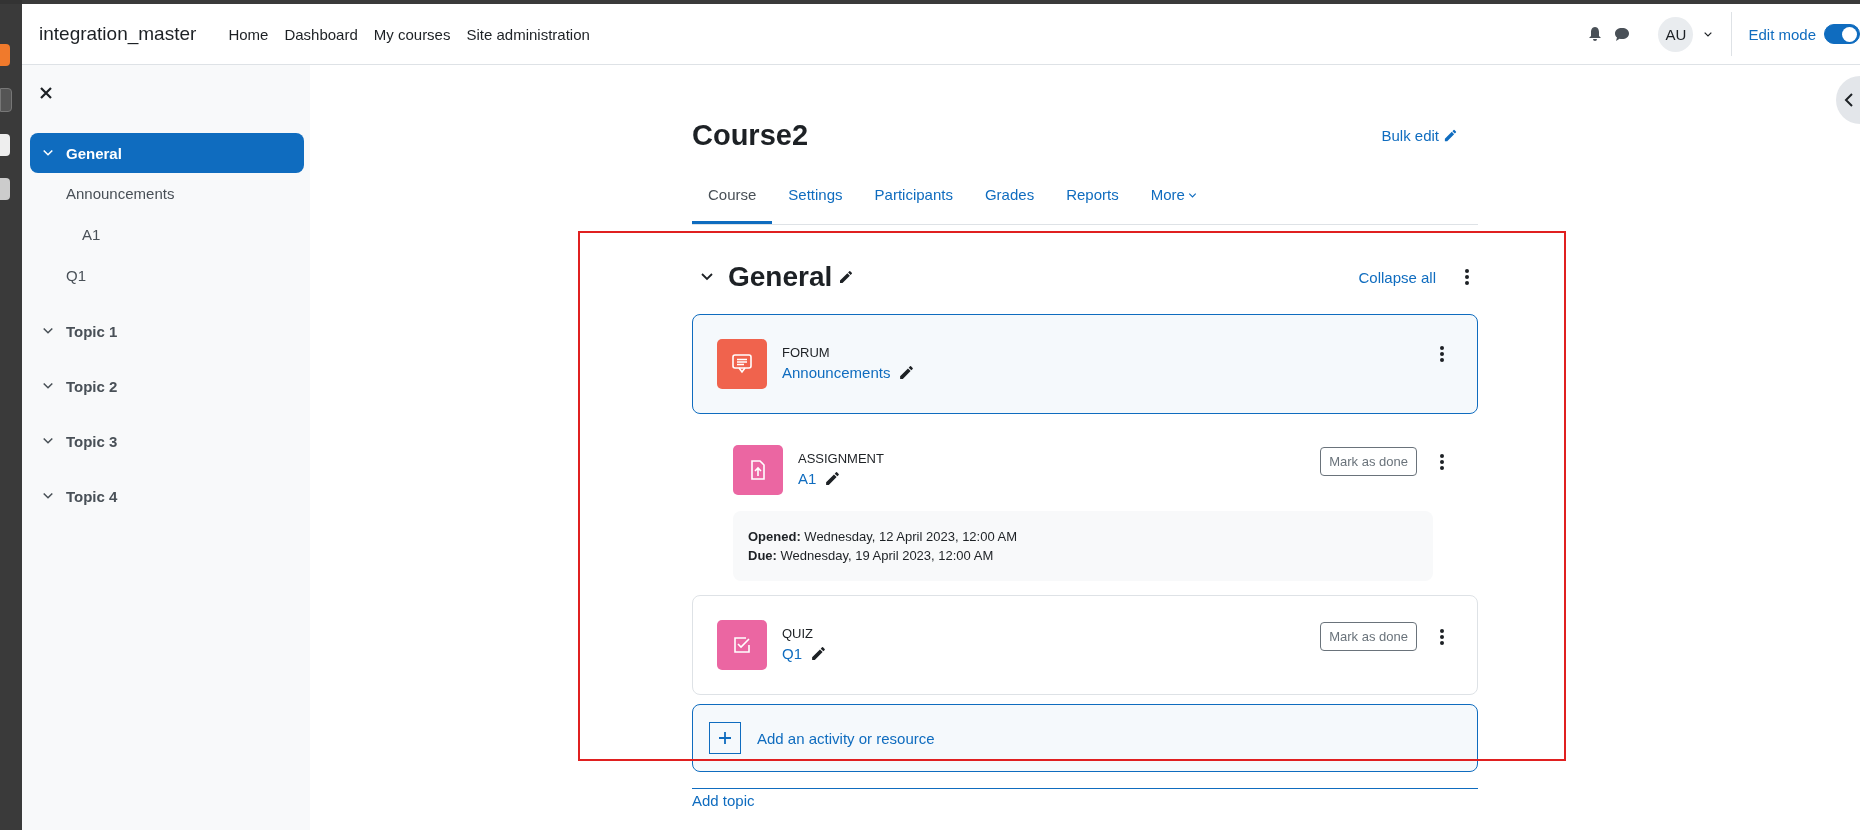 The image size is (1860, 830). I want to click on tab: More, so click(1173, 196).